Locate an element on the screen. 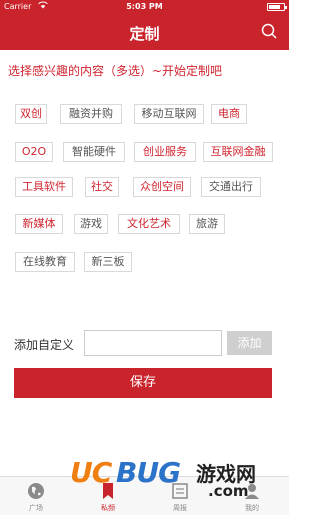 This screenshot has height=515, width=320. tag-financing-mna: 融资并购 is located at coordinates (91, 114).